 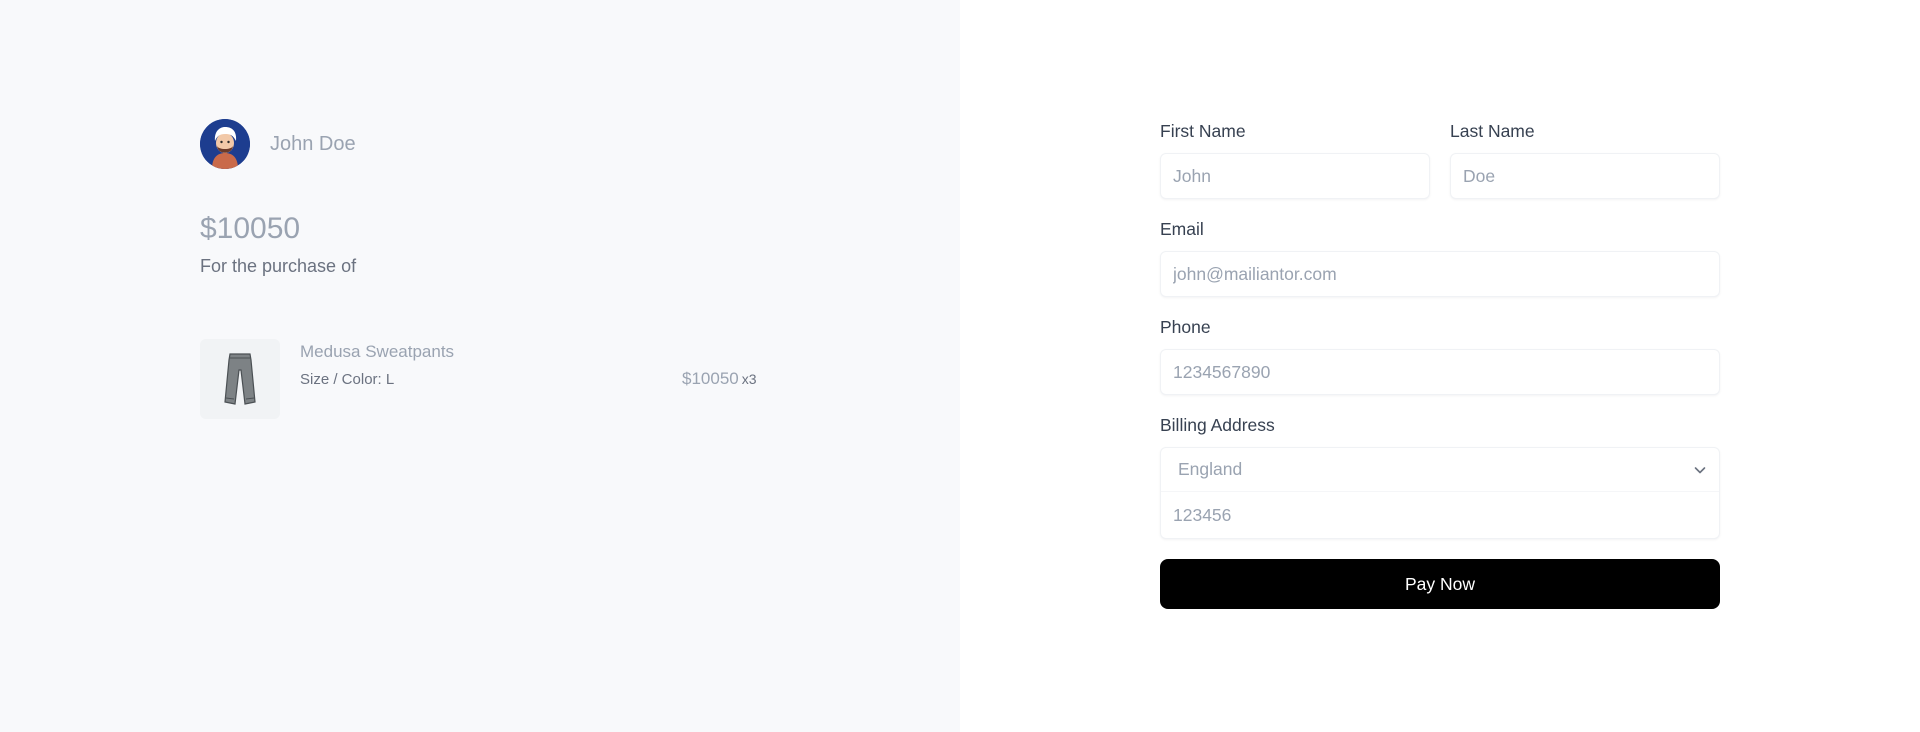 I want to click on merchant-header: John Doe, so click(x=278, y=144).